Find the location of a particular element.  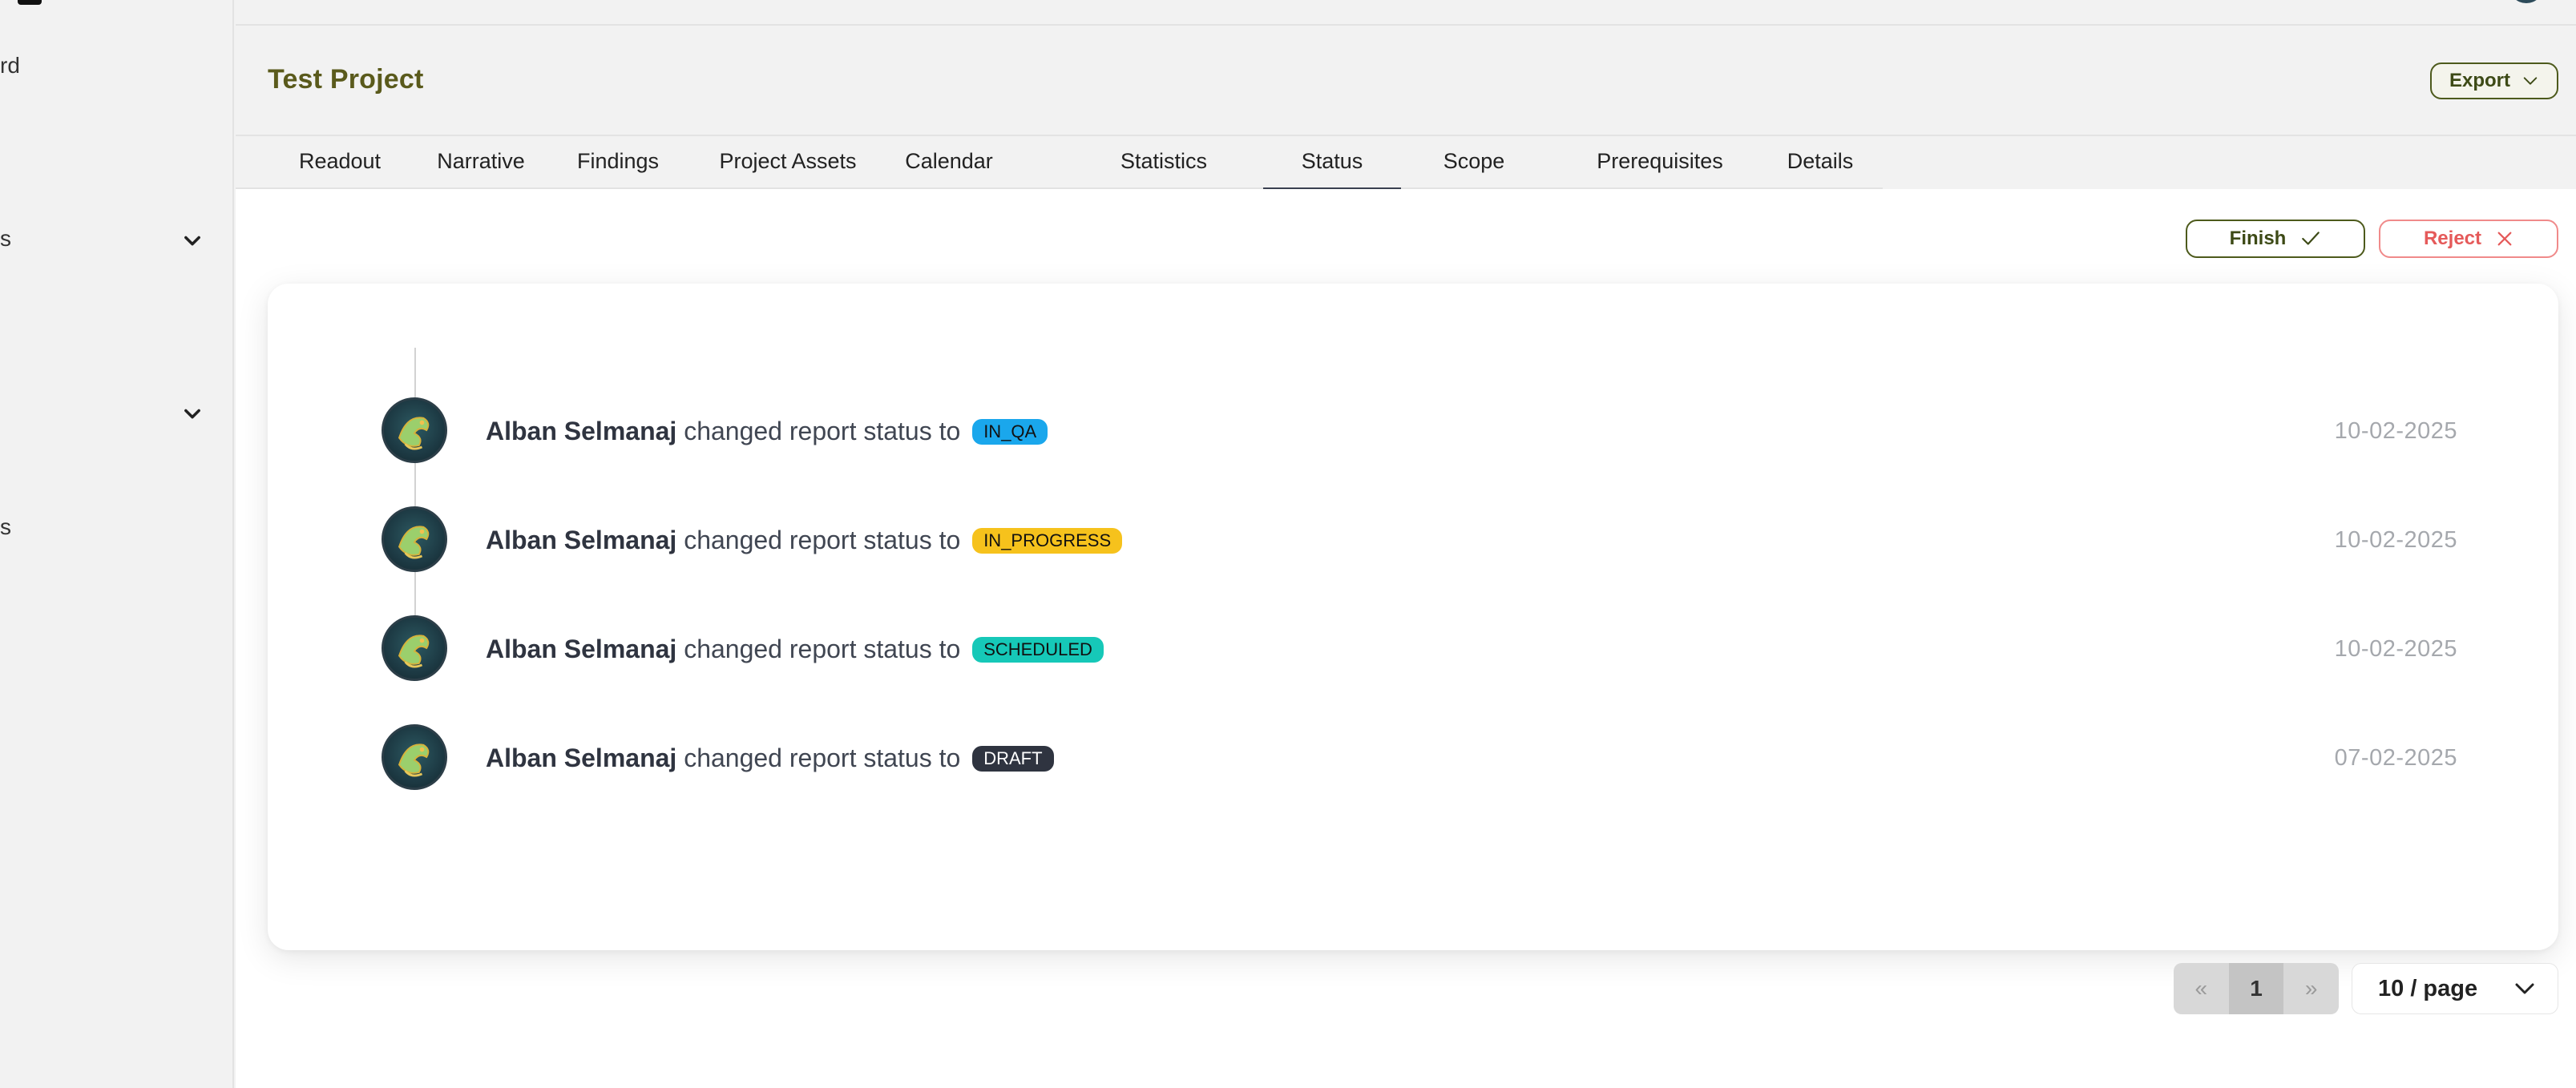

check-icon is located at coordinates (2311, 238).